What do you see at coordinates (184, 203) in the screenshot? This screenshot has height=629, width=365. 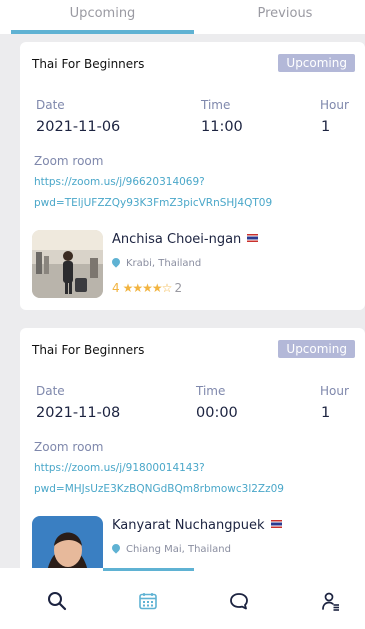 I see `zoom-link-line-2: pwd=TEljUFZZQy93K3FmZ3picVRnSHJ4QT09` at bounding box center [184, 203].